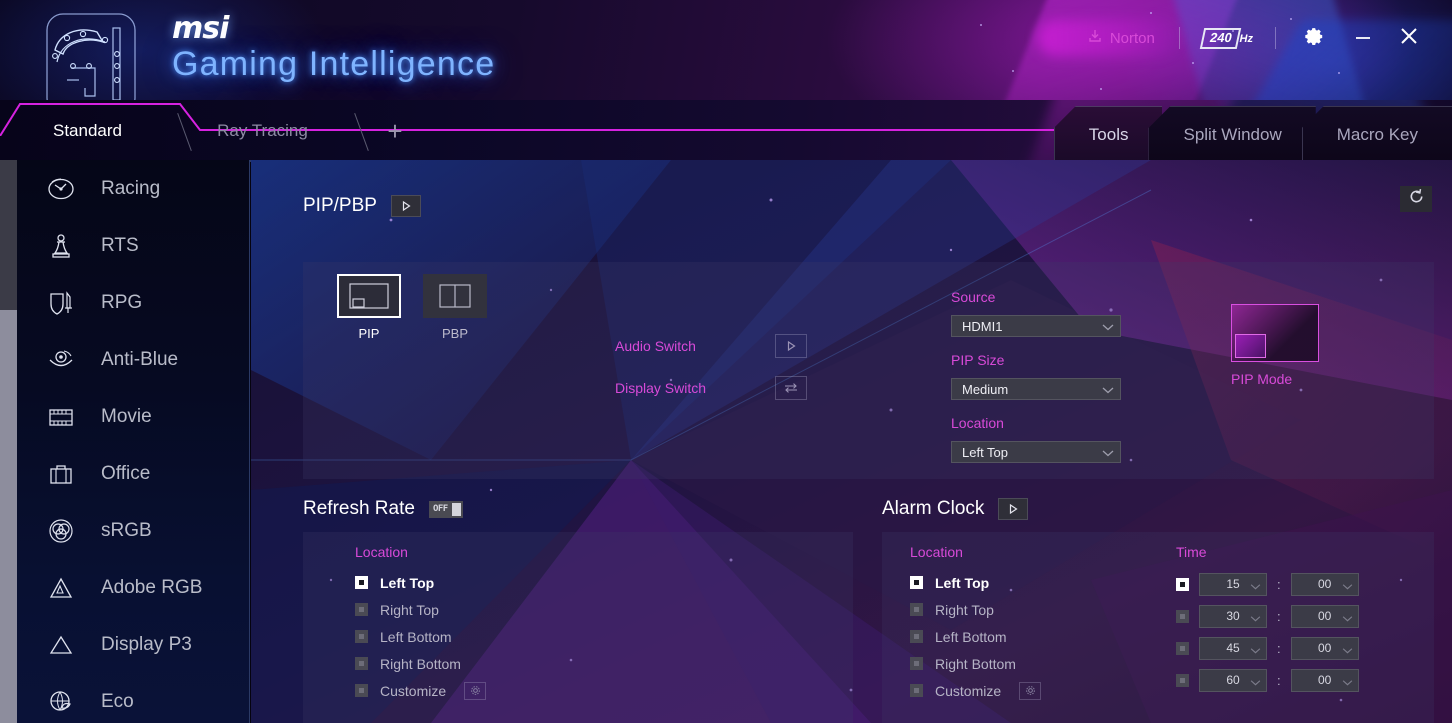  Describe the element at coordinates (661, 388) in the screenshot. I see `display-switch-label: Display Switch` at that location.